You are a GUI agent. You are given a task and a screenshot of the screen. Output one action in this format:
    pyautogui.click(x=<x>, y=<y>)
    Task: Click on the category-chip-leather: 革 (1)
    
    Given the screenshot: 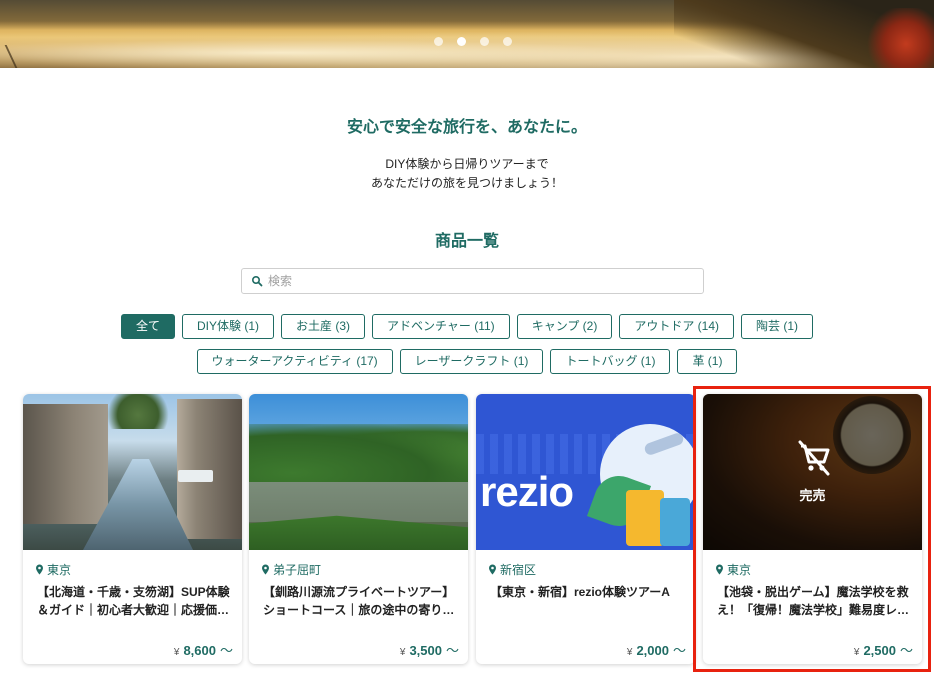 What is the action you would take?
    pyautogui.click(x=707, y=361)
    